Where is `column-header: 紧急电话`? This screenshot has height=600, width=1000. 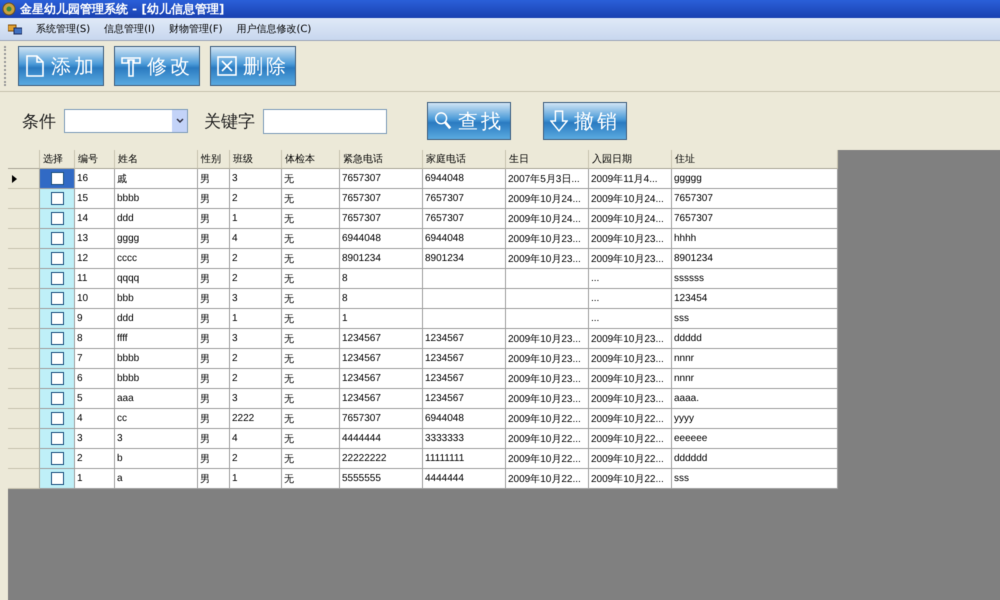 column-header: 紧急电话 is located at coordinates (381, 159).